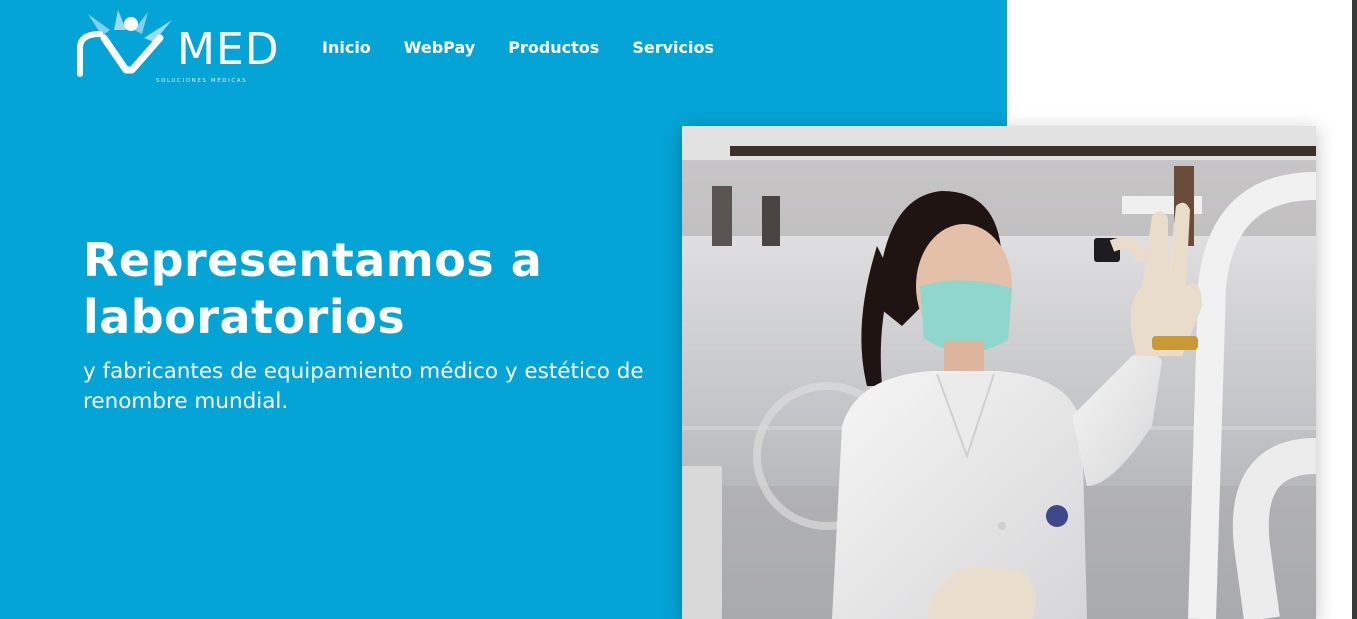 The width and height of the screenshot is (1357, 619). Describe the element at coordinates (176, 49) in the screenshot. I see `site-logo: MED SOLUCIONES MÉDICAS` at that location.